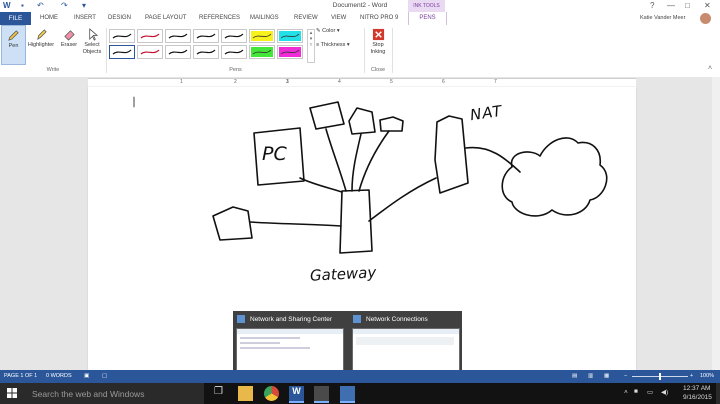  Describe the element at coordinates (59, 376) in the screenshot. I see `word-count: 0 WORDS` at that location.